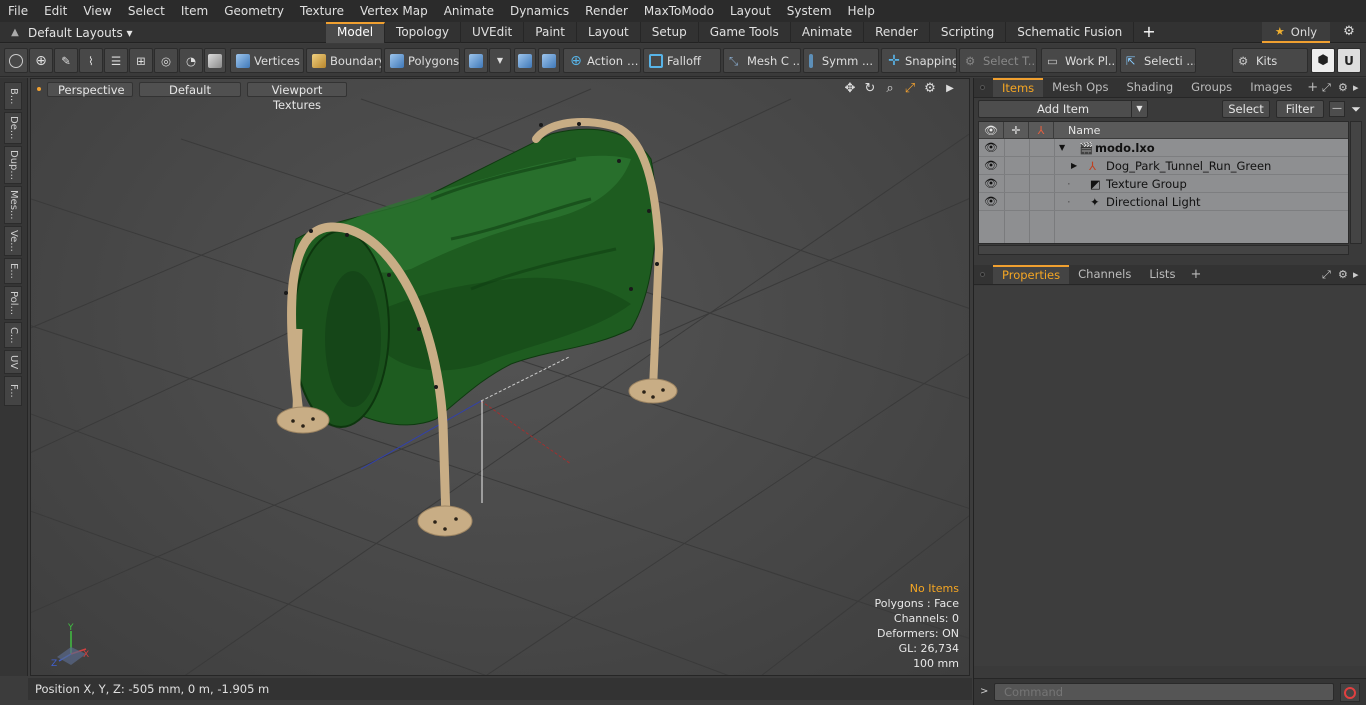 The height and width of the screenshot is (705, 1366). What do you see at coordinates (1148, 32) in the screenshot?
I see `add-tab-button: +` at bounding box center [1148, 32].